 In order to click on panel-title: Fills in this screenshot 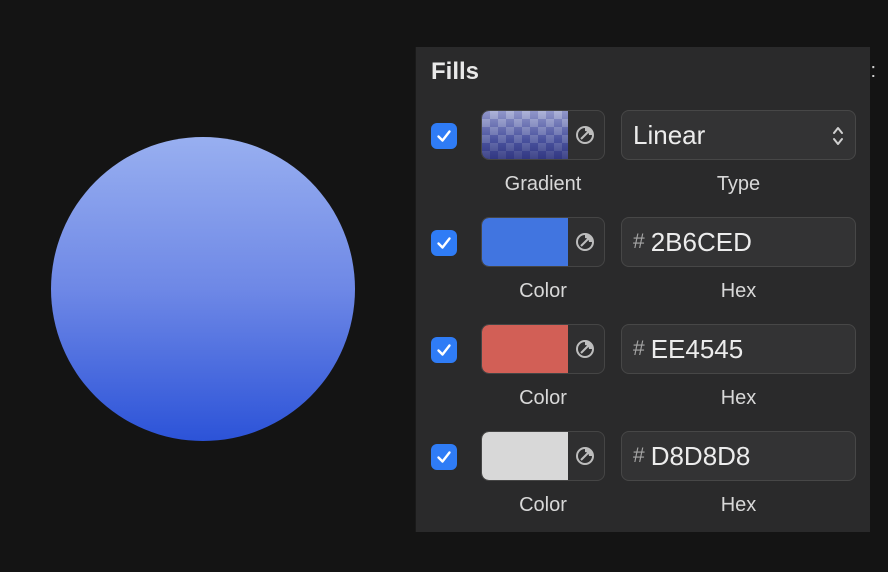, I will do `click(455, 71)`.